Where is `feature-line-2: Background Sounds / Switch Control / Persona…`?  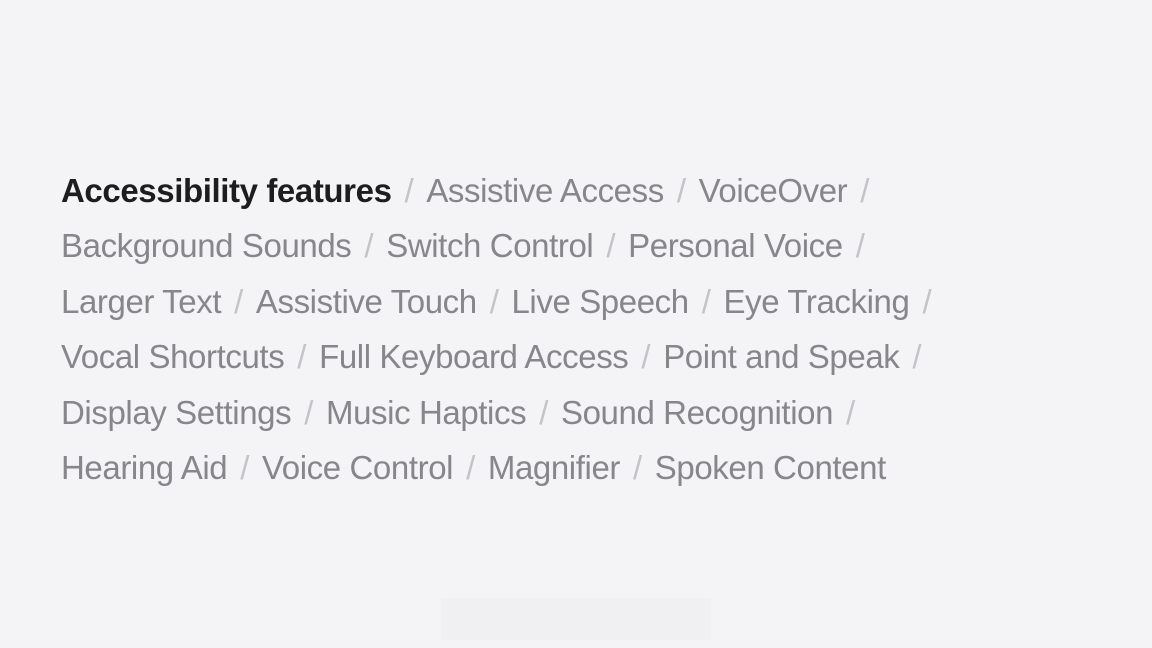
feature-line-2: Background Sounds / Switch Control / Persona… is located at coordinates (591, 245).